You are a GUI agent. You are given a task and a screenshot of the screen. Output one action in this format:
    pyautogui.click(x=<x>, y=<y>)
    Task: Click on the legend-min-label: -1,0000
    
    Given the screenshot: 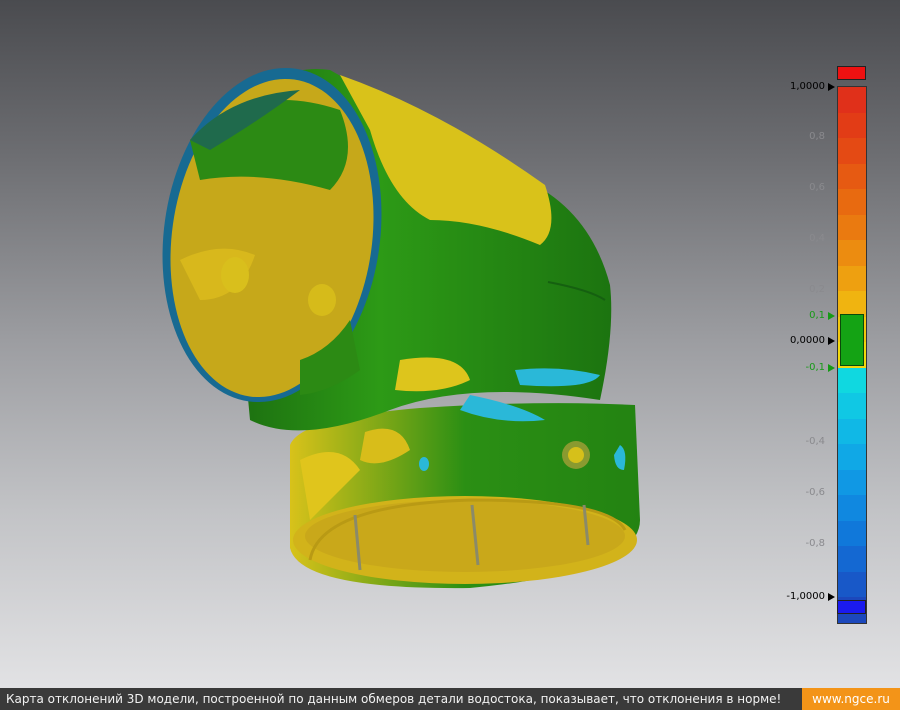 What is the action you would take?
    pyautogui.click(x=805, y=596)
    